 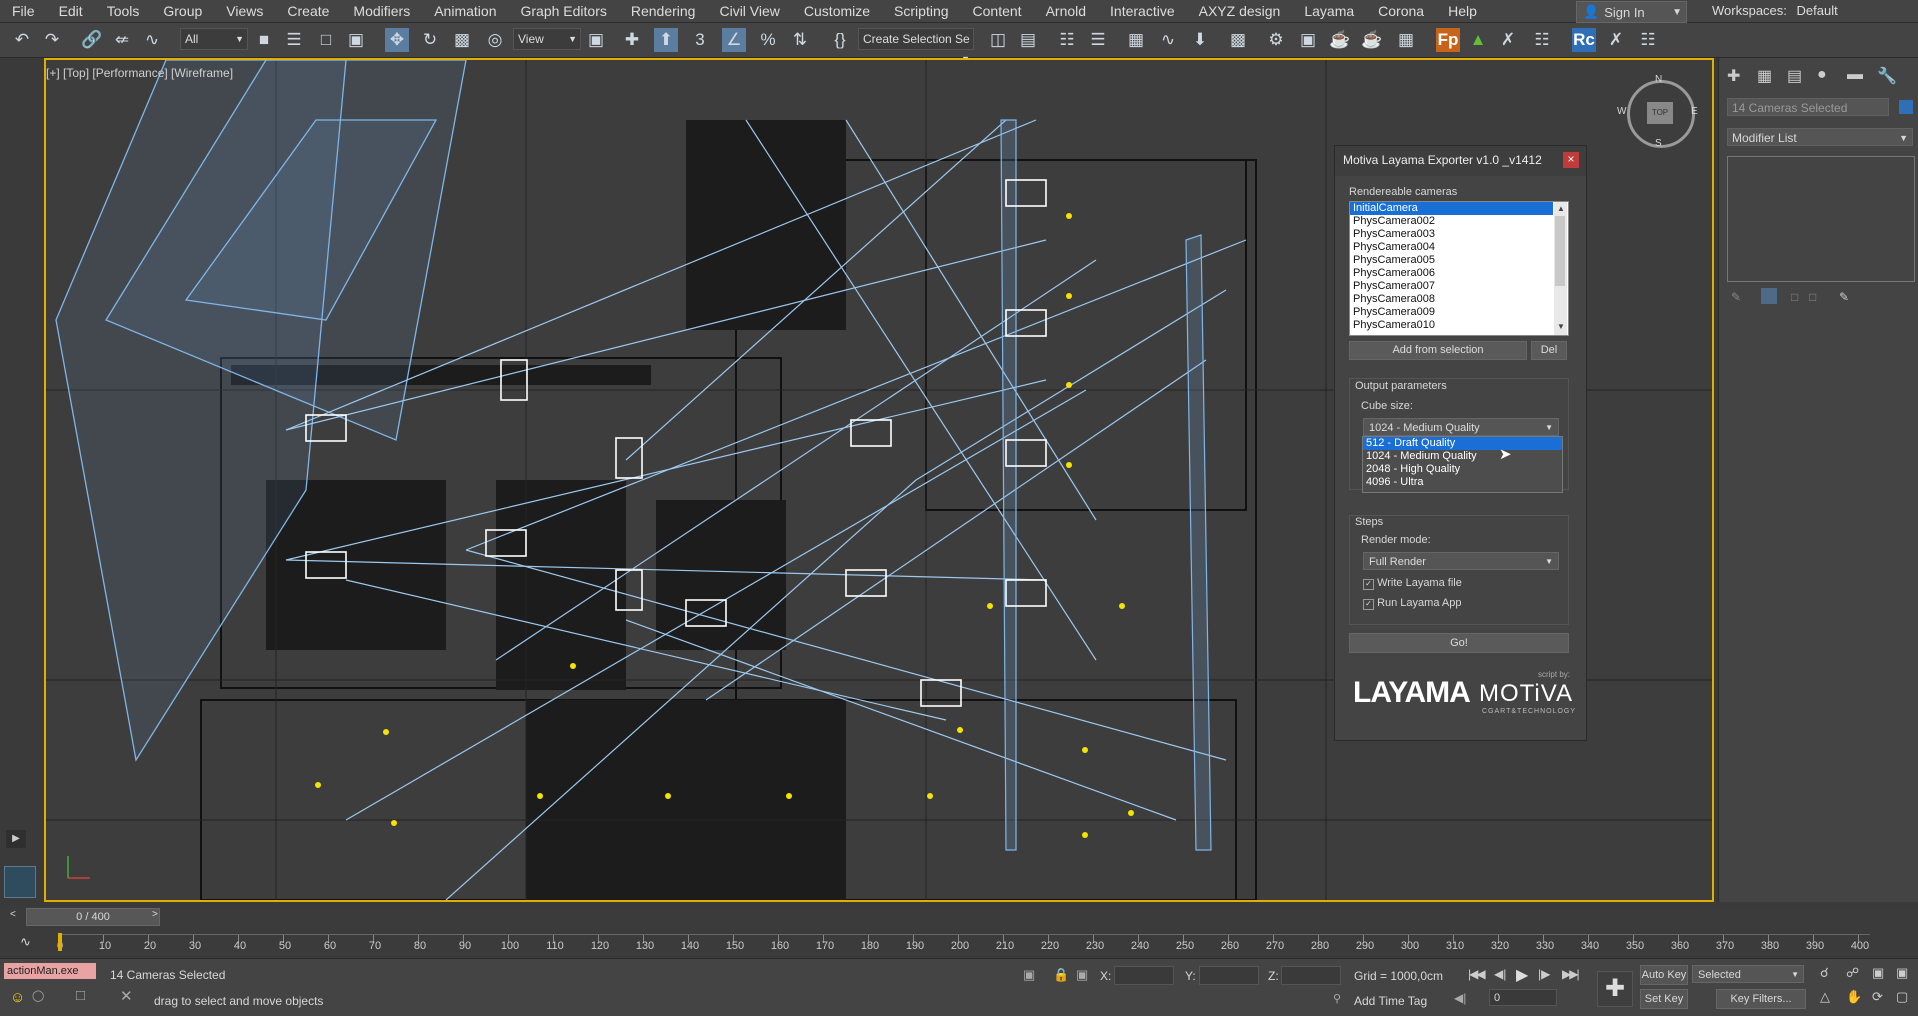 I want to click on cube-size-option: 4096 - Ultra, so click(x=1462, y=482).